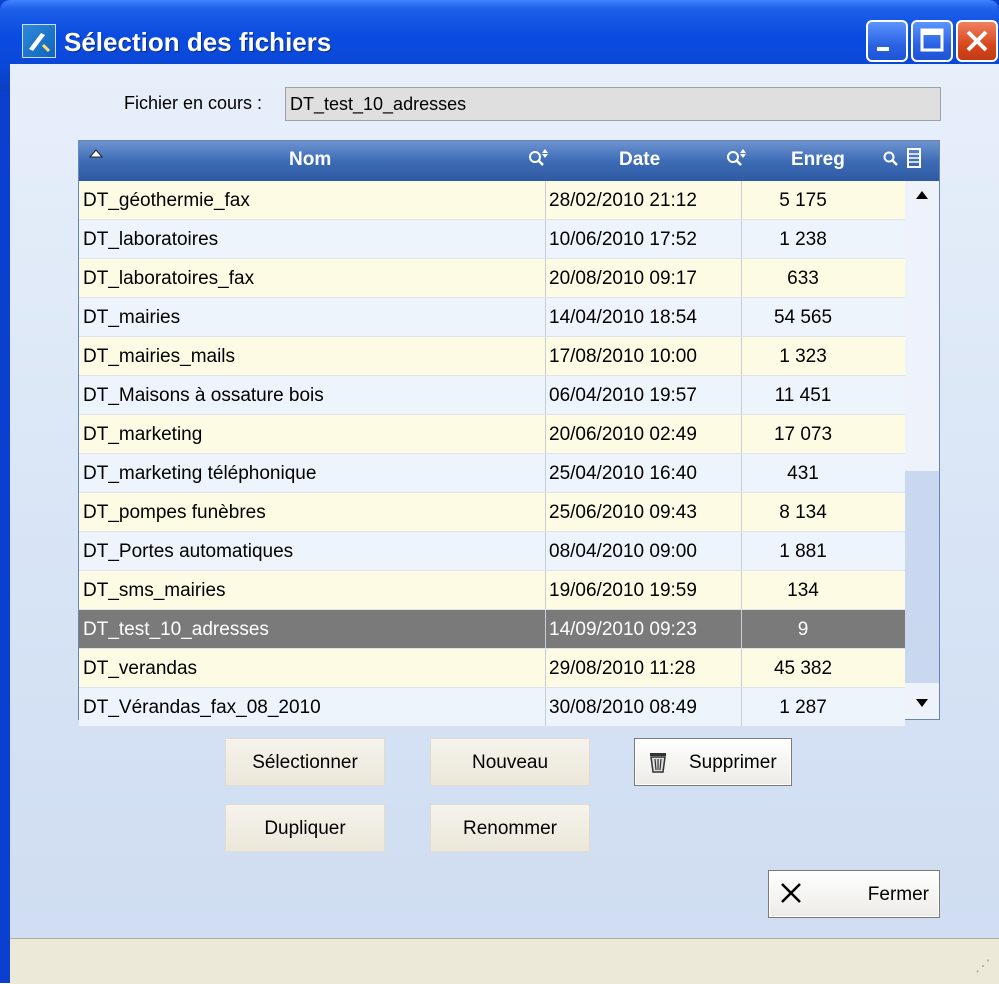 Image resolution: width=999 pixels, height=984 pixels. What do you see at coordinates (492, 200) in the screenshot?
I see `table-row: DT_géothermie_fax 28/02/2010 21:12 5 175` at bounding box center [492, 200].